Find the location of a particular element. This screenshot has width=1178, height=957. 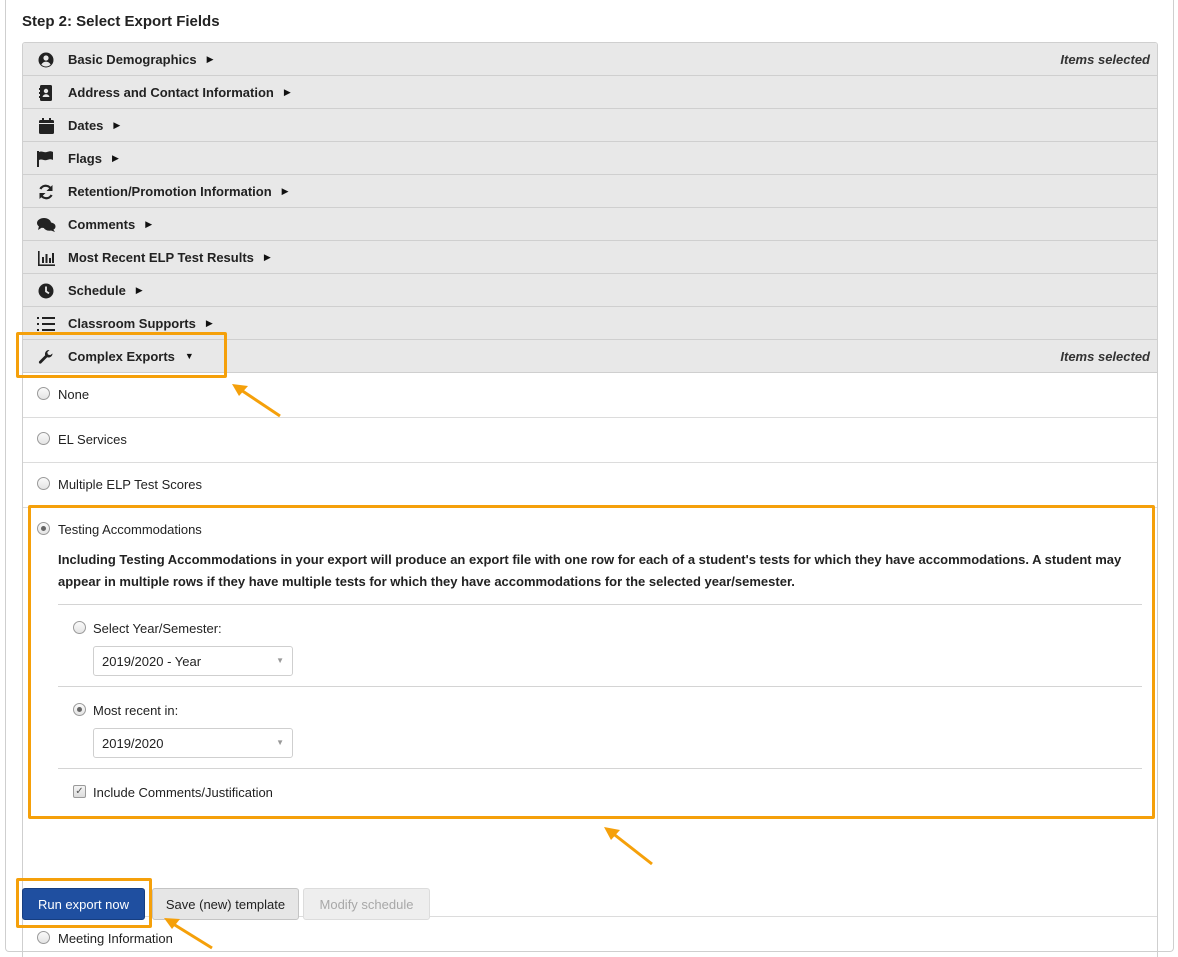

section-elp-test-results: Most Recent ELP Test Results ▶ is located at coordinates (590, 257).